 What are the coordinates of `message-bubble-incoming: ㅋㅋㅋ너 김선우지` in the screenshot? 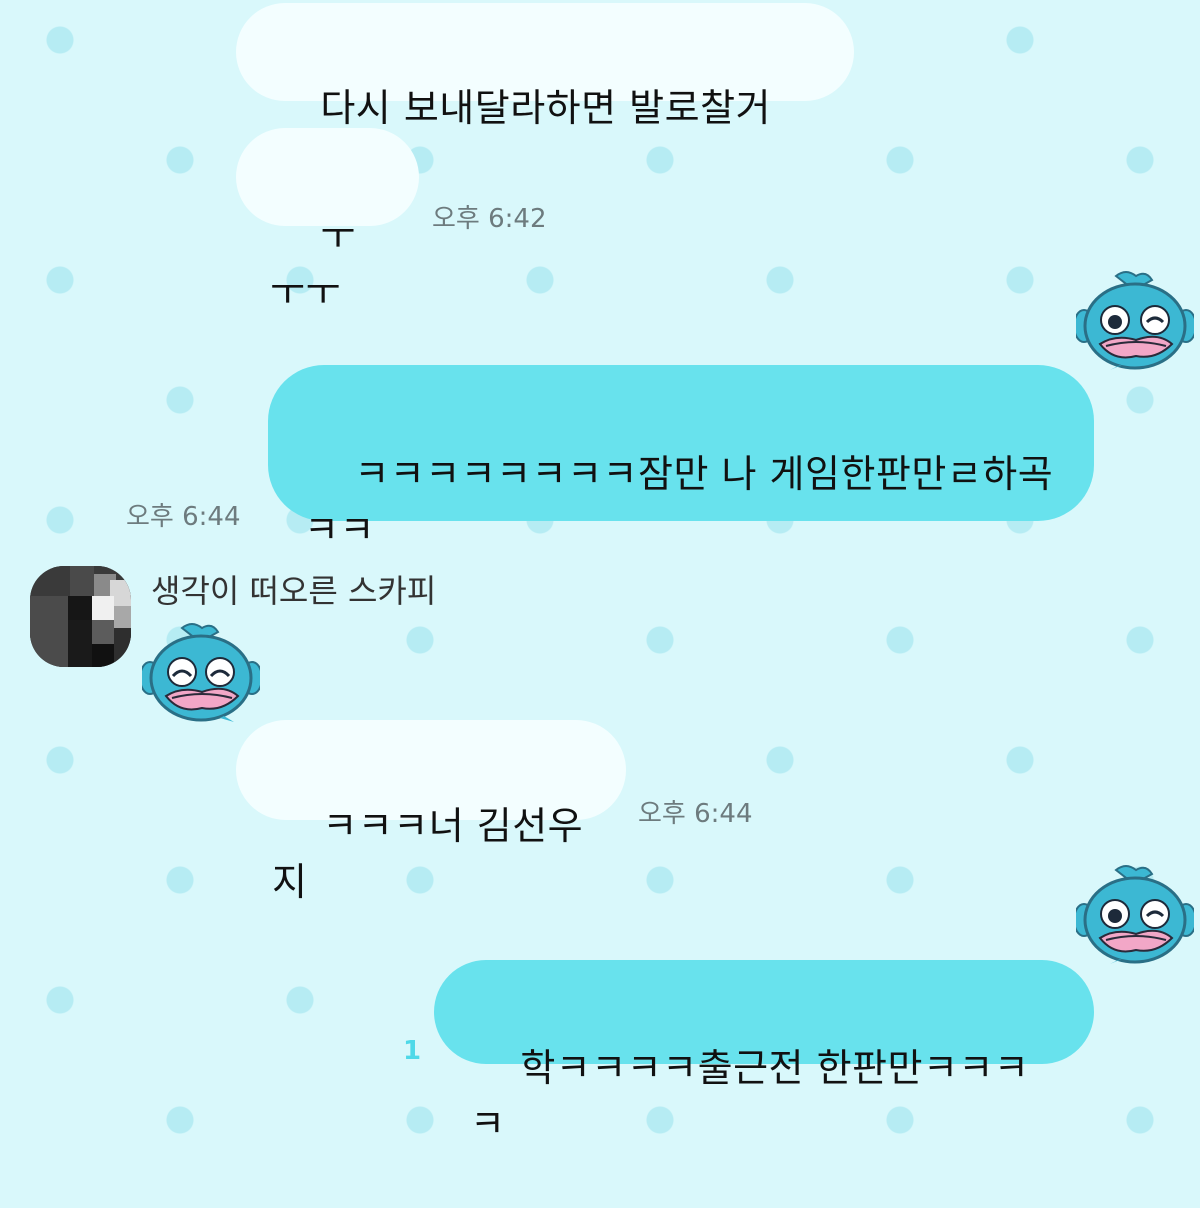 It's located at (431, 812).